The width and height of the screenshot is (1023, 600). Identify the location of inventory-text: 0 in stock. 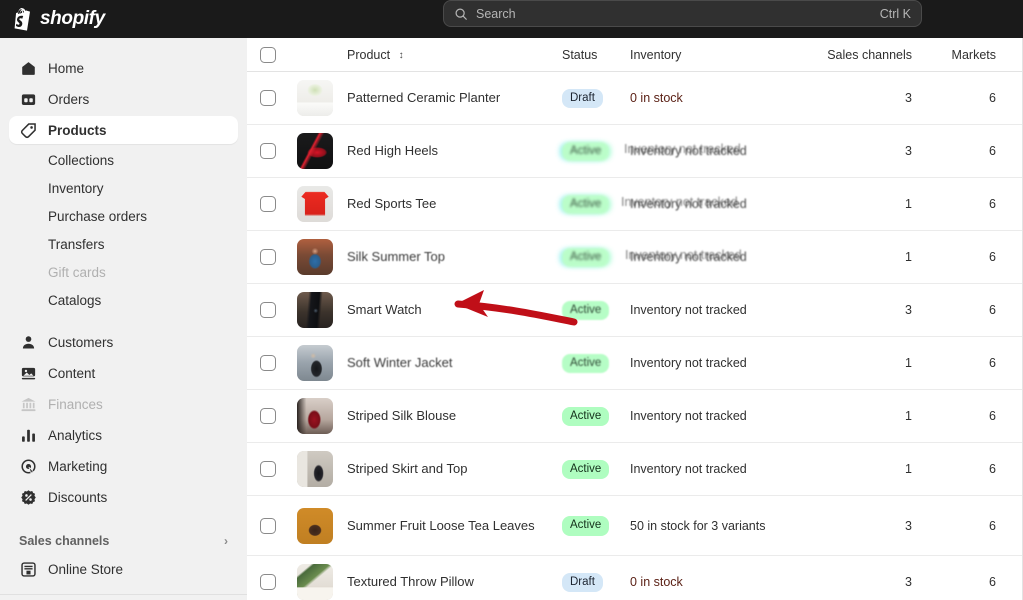
(656, 582).